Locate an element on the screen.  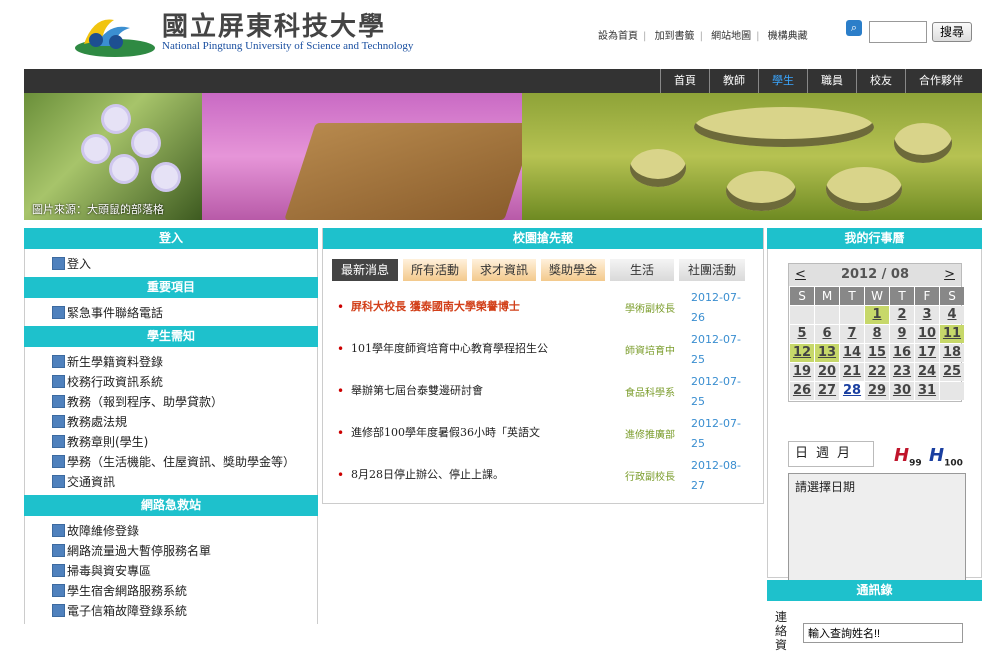
student-link: 教務章則(學生) is located at coordinates (184, 441).